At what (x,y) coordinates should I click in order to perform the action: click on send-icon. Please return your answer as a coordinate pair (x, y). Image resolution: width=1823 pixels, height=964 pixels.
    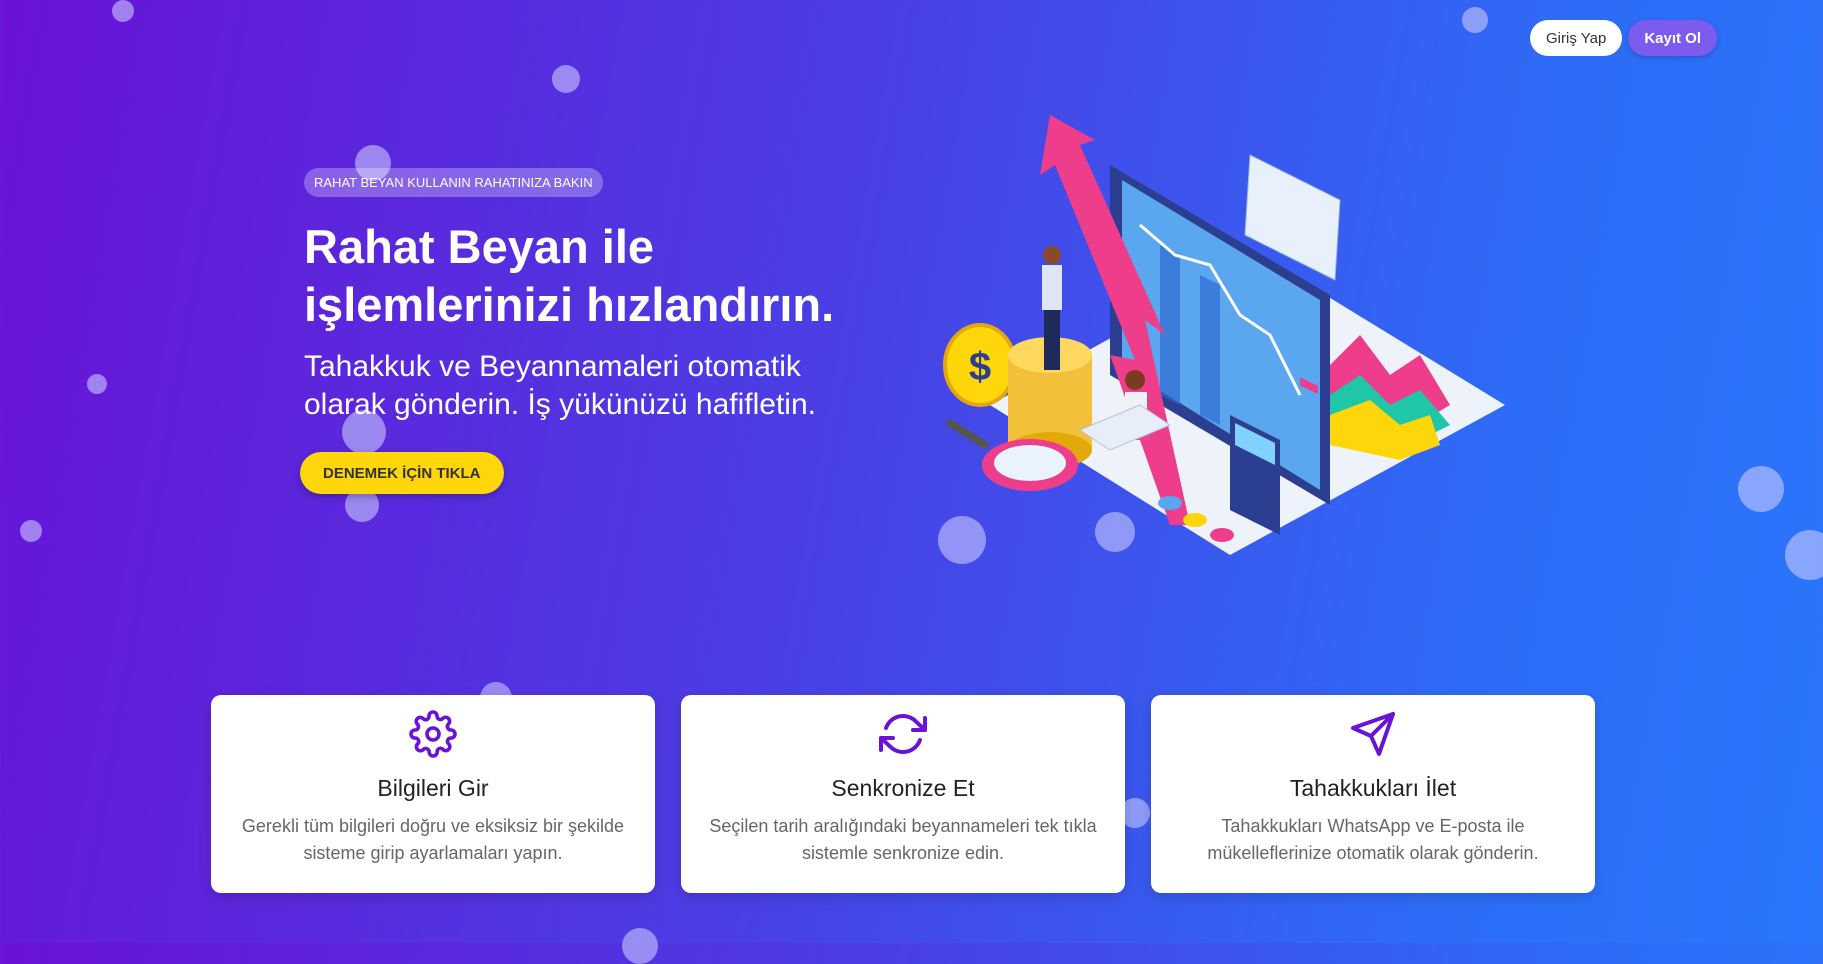
    Looking at the image, I should click on (1373, 734).